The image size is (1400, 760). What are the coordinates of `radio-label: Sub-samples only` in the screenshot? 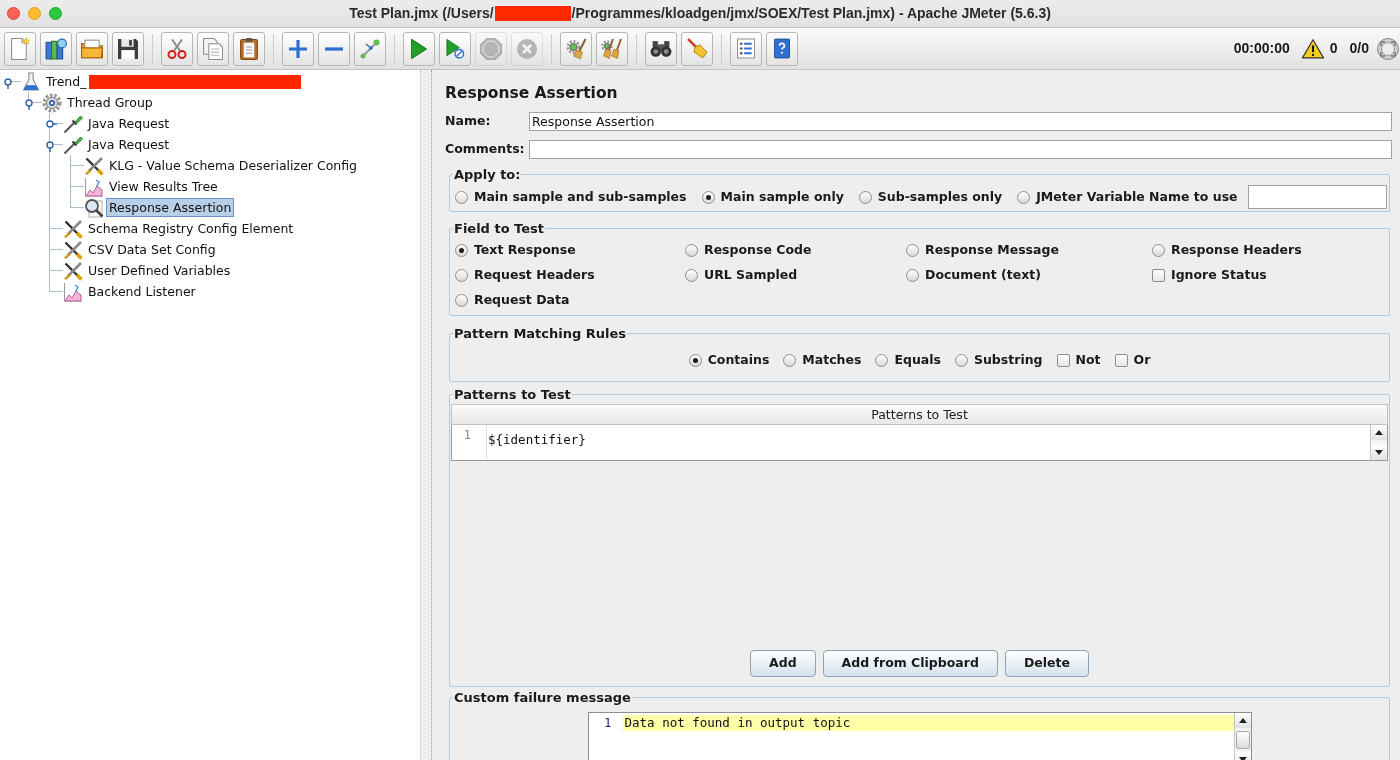 It's located at (940, 197).